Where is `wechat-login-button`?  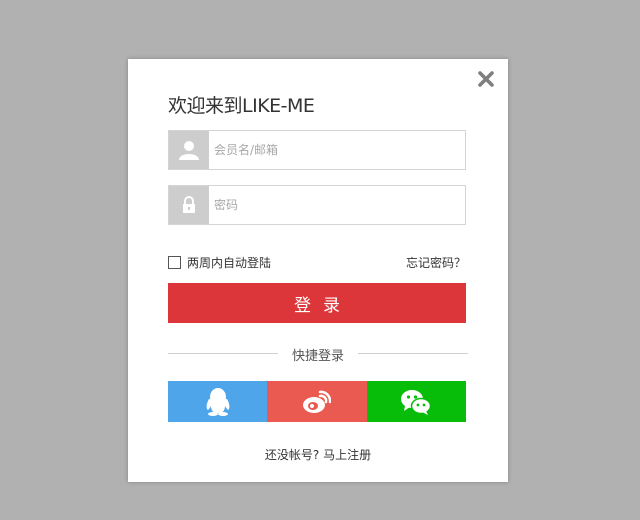
wechat-login-button is located at coordinates (416, 401).